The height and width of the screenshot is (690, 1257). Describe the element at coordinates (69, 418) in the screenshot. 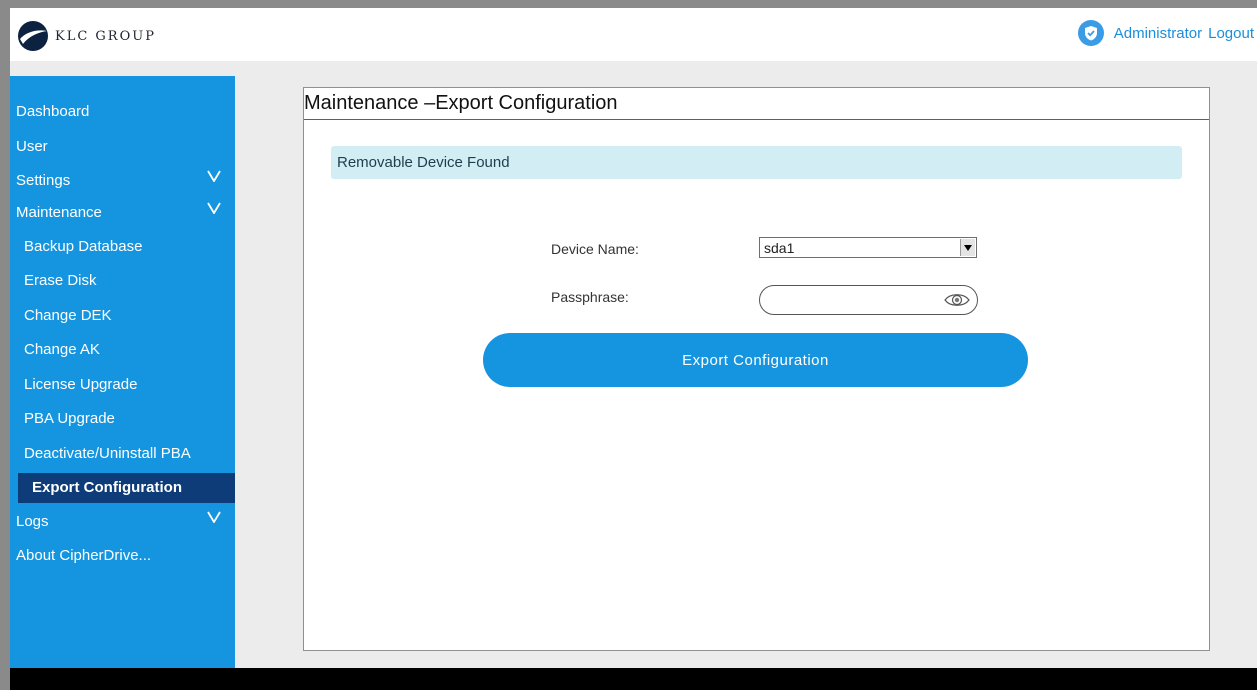

I see `sidebar-item-label: PBA Upgrade` at that location.